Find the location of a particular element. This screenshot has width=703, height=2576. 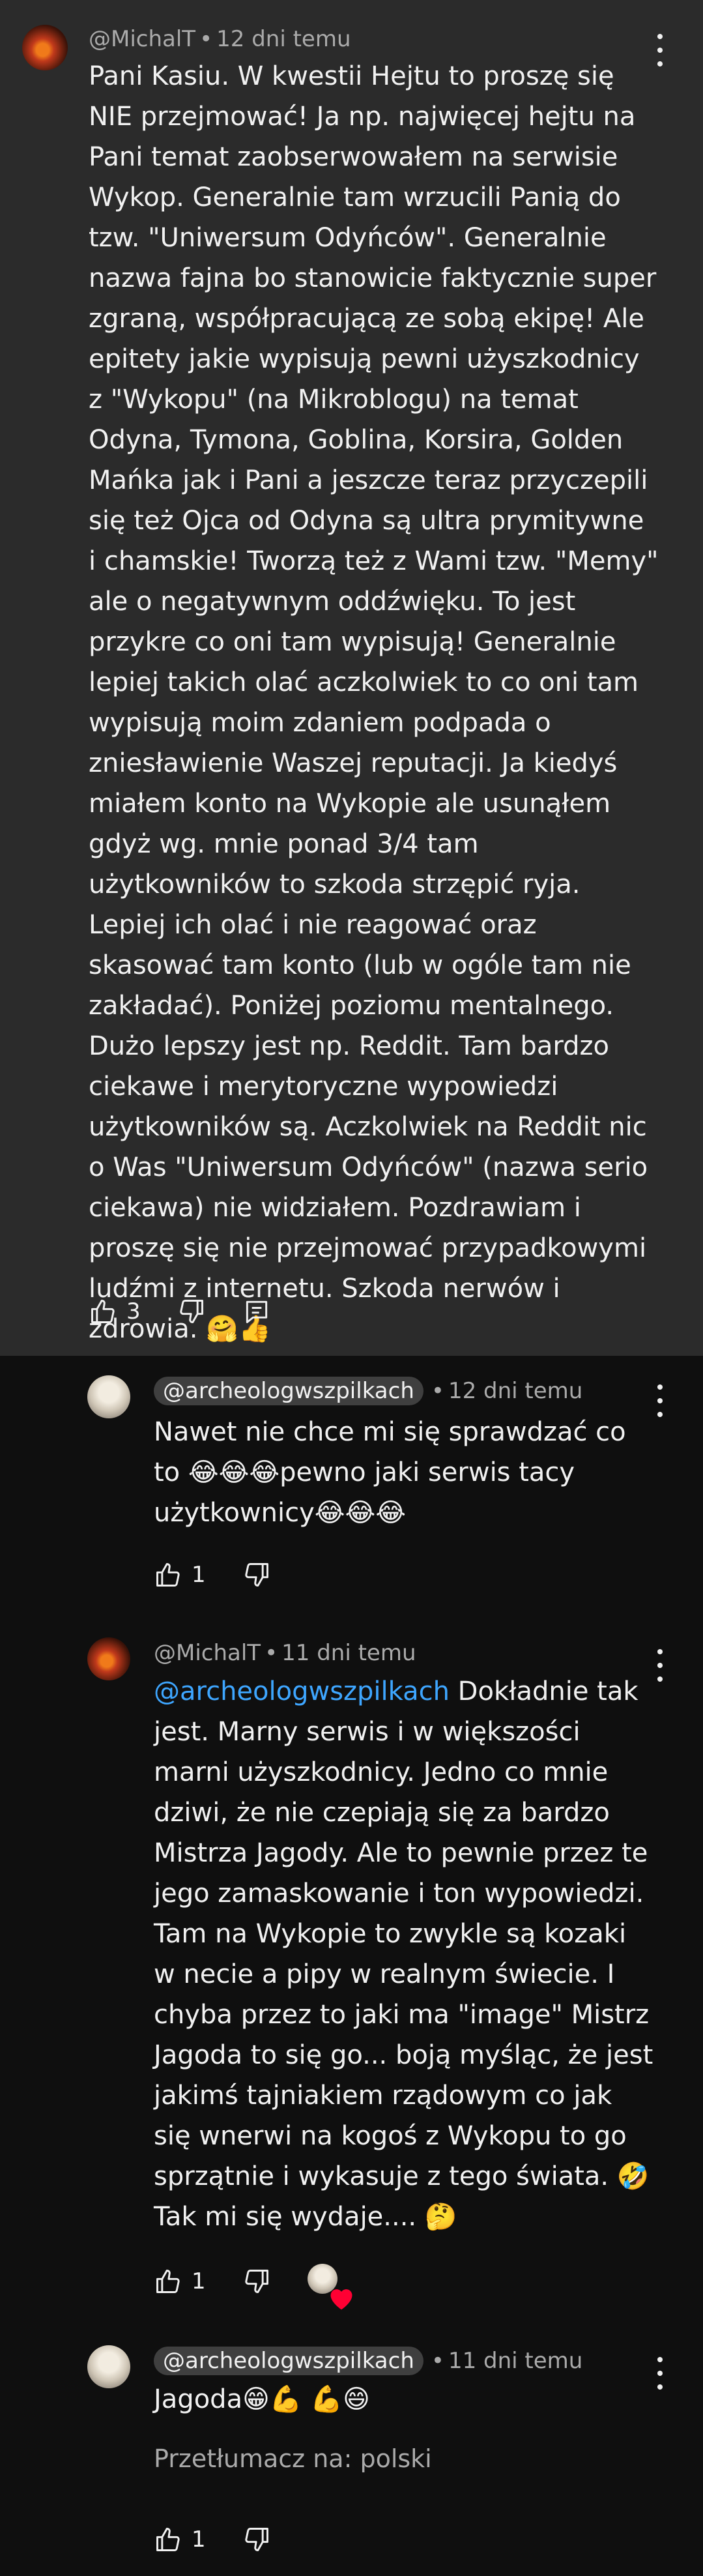

comment-header: @MichalT • 11 dni temu is located at coordinates (285, 1653).